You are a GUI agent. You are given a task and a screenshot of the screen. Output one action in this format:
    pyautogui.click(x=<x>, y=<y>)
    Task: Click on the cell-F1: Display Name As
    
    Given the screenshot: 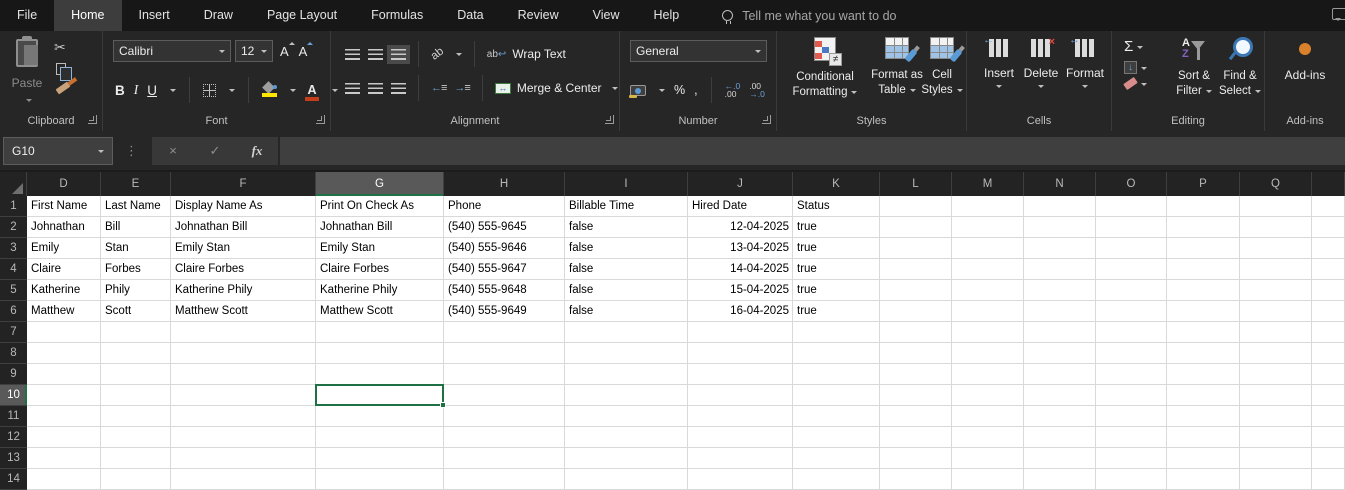 What is the action you would take?
    pyautogui.click(x=243, y=206)
    